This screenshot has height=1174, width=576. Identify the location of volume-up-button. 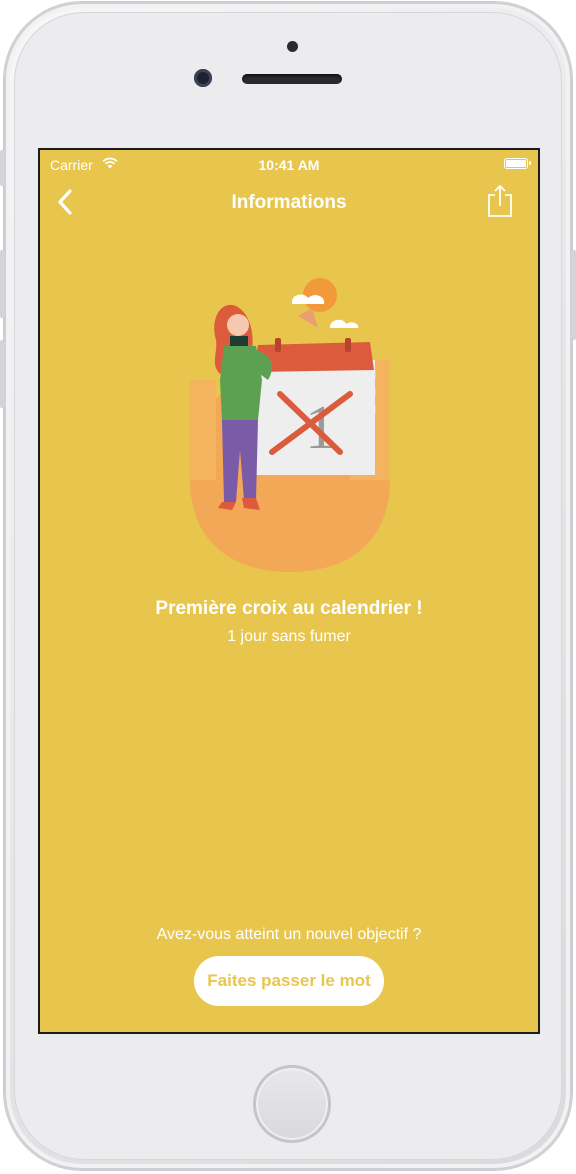
(2, 284).